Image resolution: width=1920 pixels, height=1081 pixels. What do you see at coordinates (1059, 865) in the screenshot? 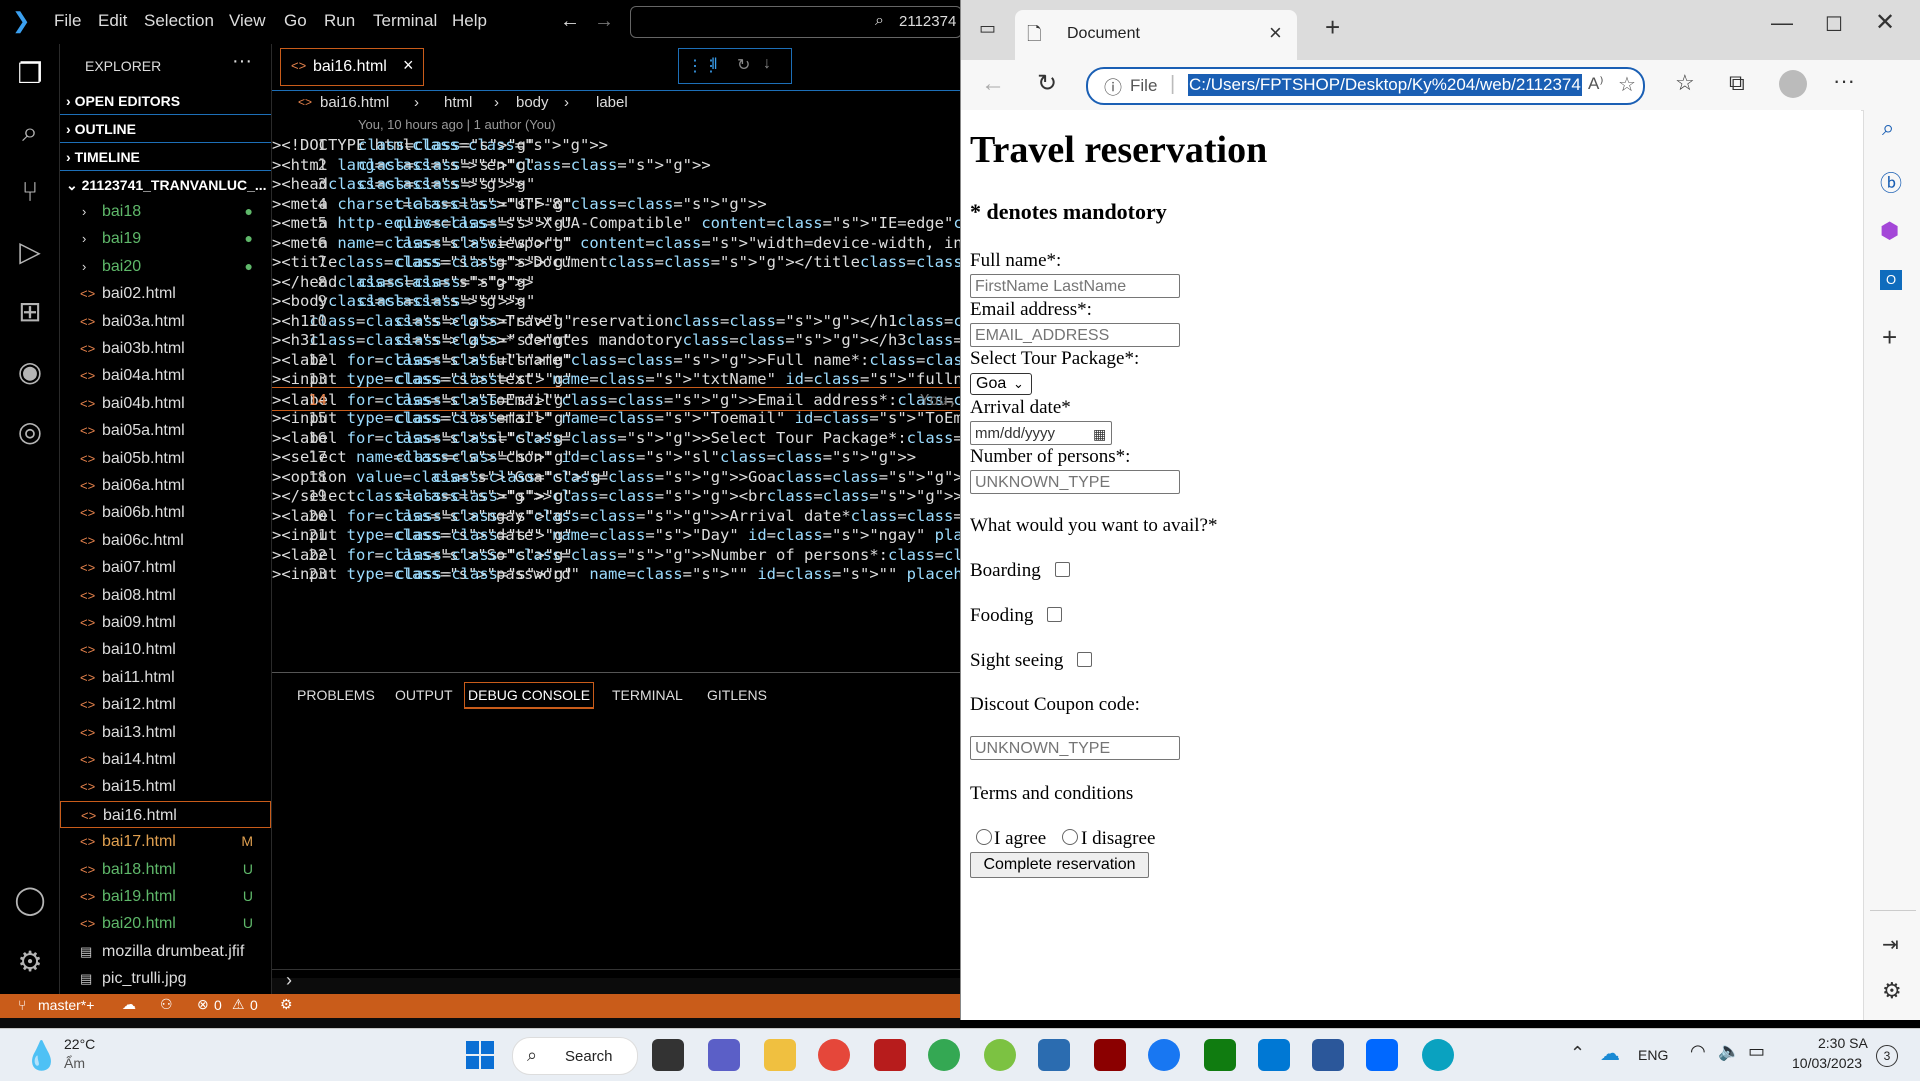
I see `complete-reservation-button: Complete reservation` at bounding box center [1059, 865].